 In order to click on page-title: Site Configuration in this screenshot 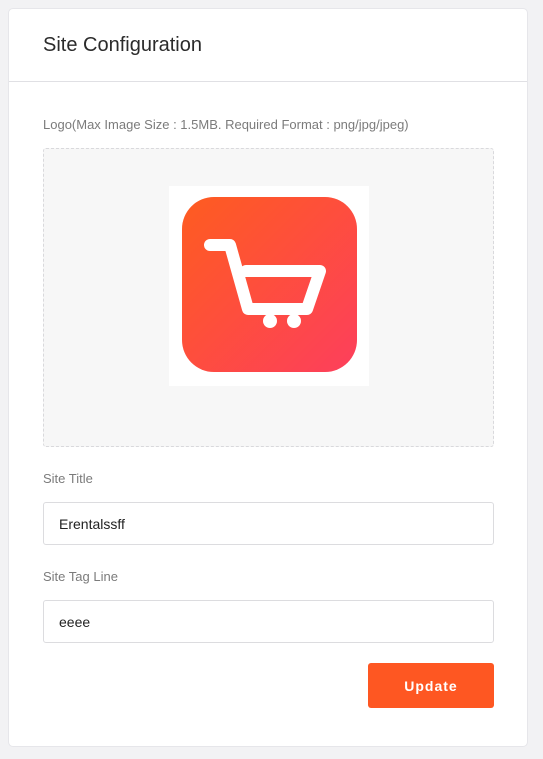, I will do `click(122, 45)`.